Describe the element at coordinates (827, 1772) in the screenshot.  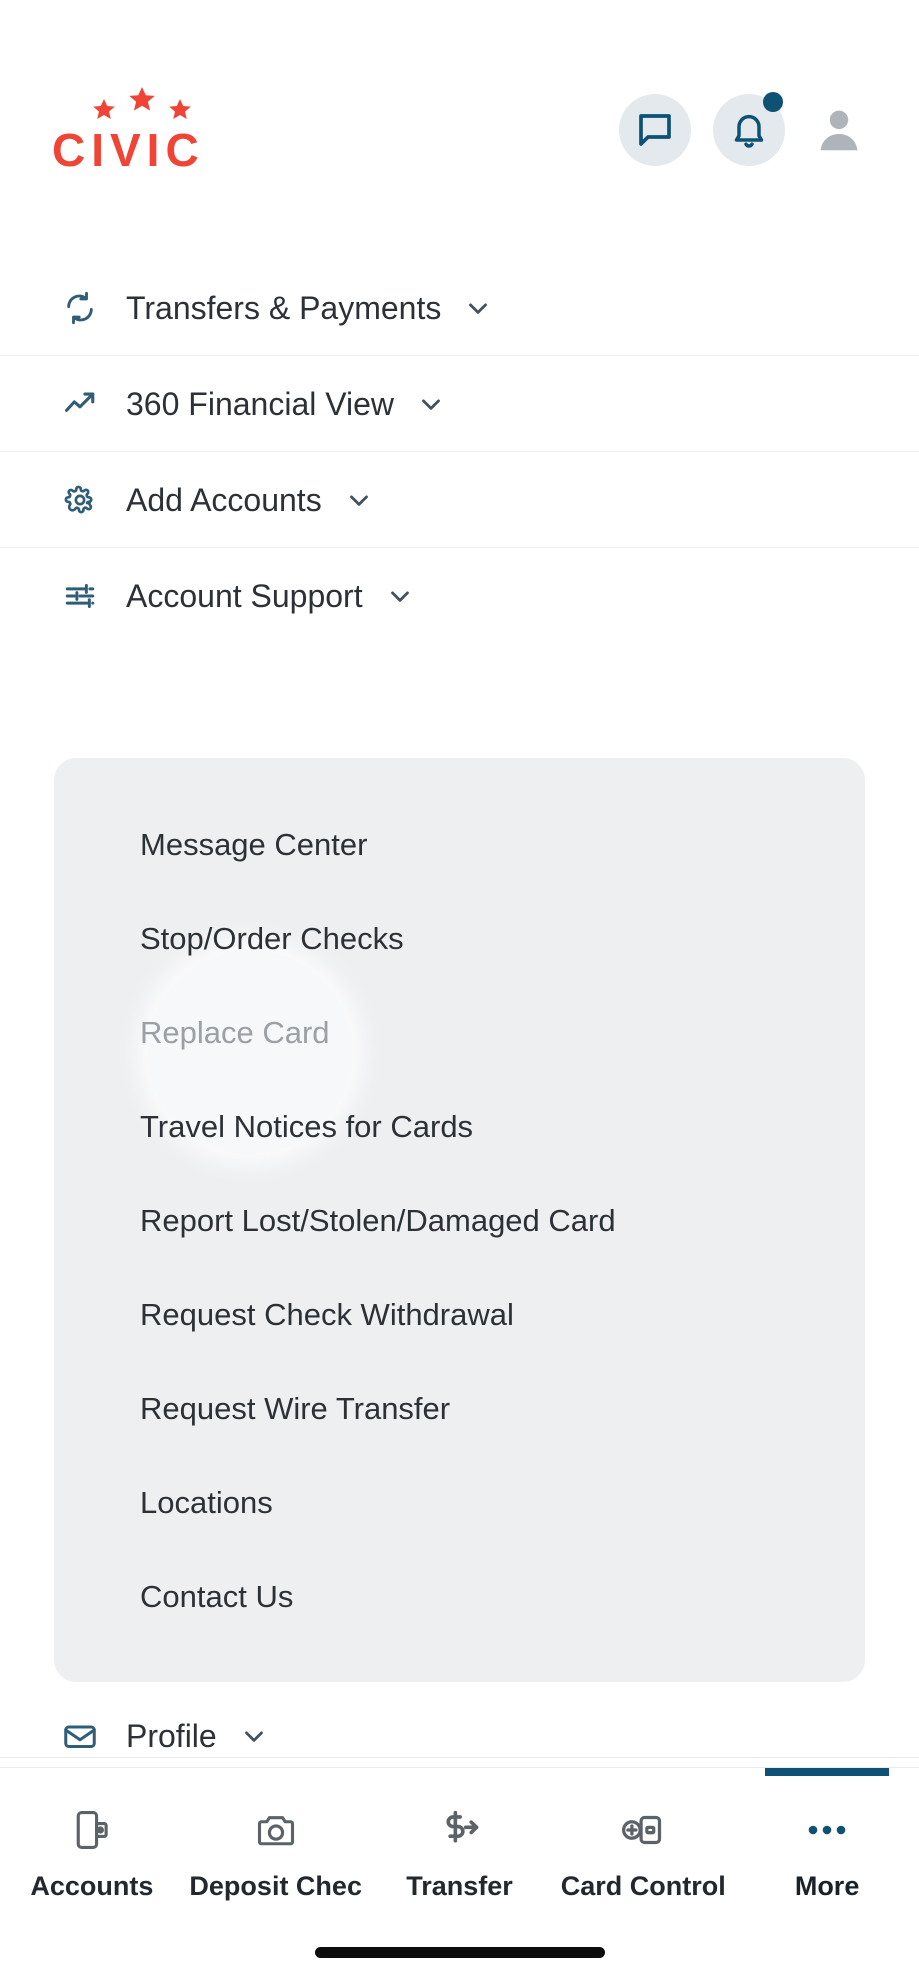
I see `active-tab-indicator` at that location.